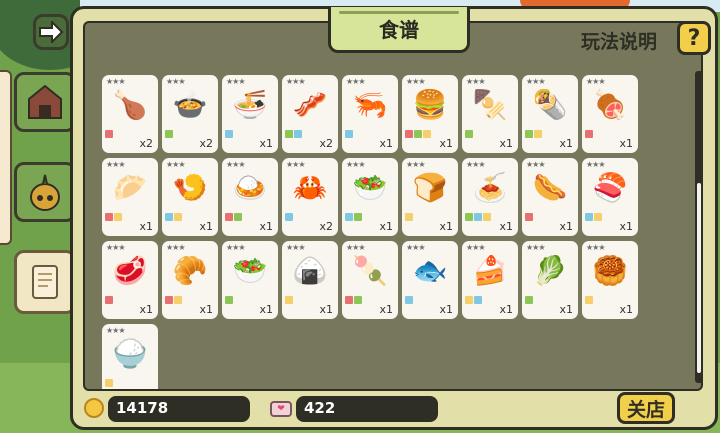 The height and width of the screenshot is (433, 720). Describe the element at coordinates (310, 114) in the screenshot. I see `recipe-card: ★★★ 🥓 x2` at that location.